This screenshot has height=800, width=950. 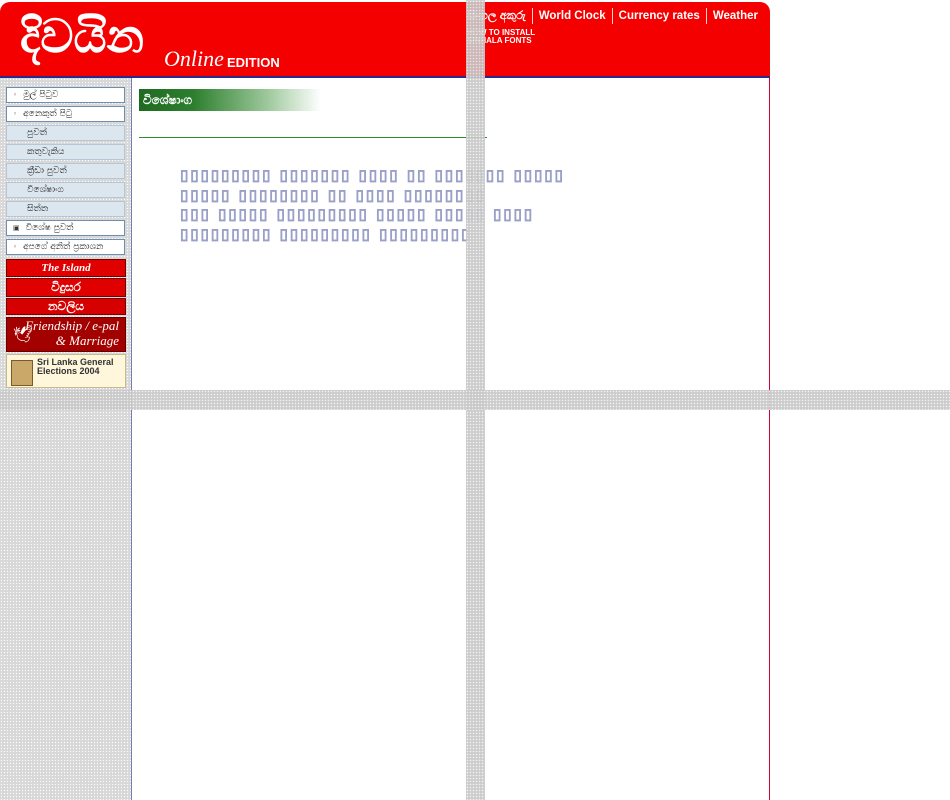 What do you see at coordinates (735, 16) in the screenshot?
I see `weather-link: Weather` at bounding box center [735, 16].